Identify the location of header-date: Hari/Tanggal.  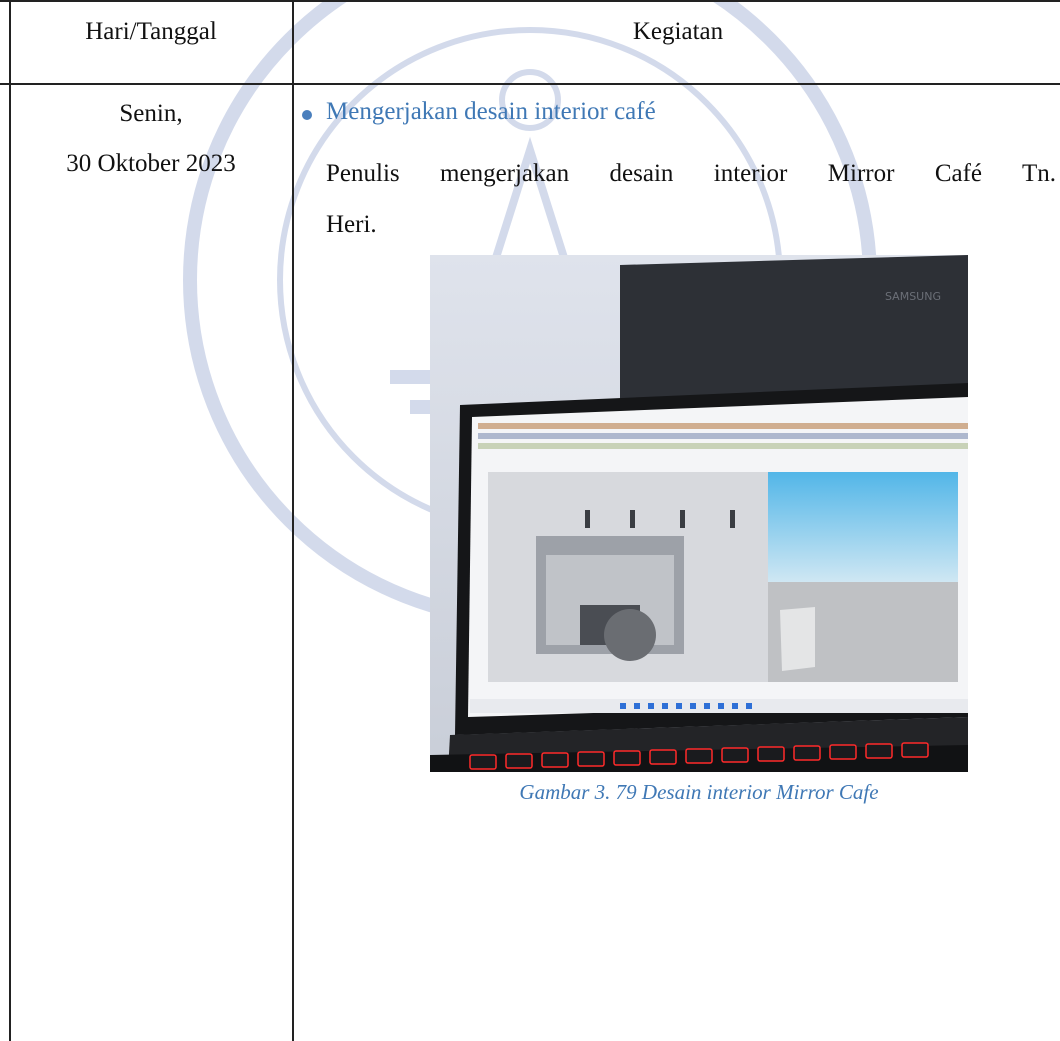
(151, 31).